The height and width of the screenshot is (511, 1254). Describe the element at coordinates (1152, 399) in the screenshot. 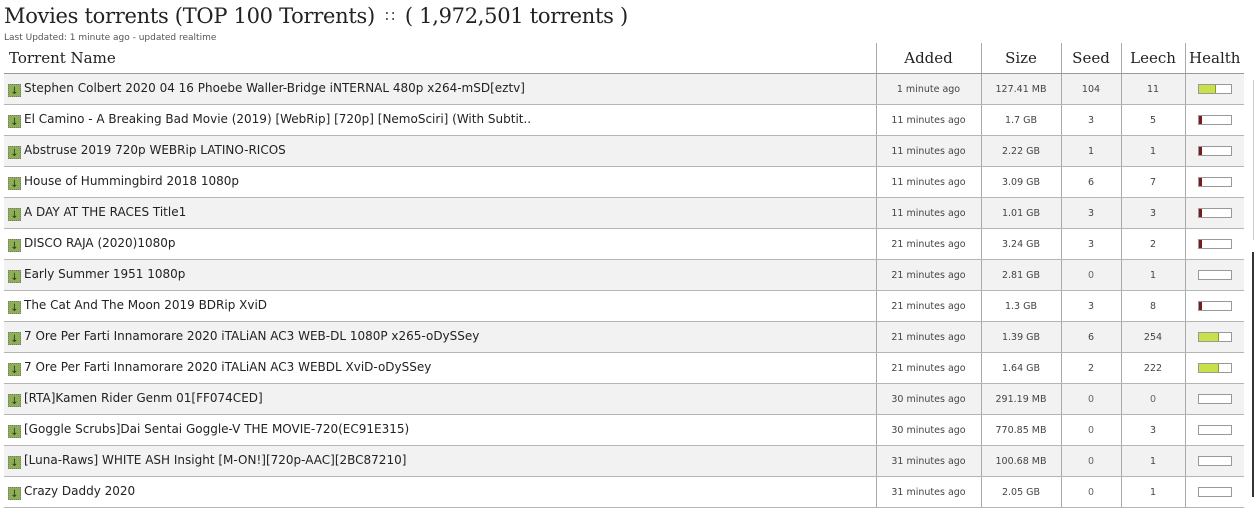

I see `leech-cell: 0` at that location.